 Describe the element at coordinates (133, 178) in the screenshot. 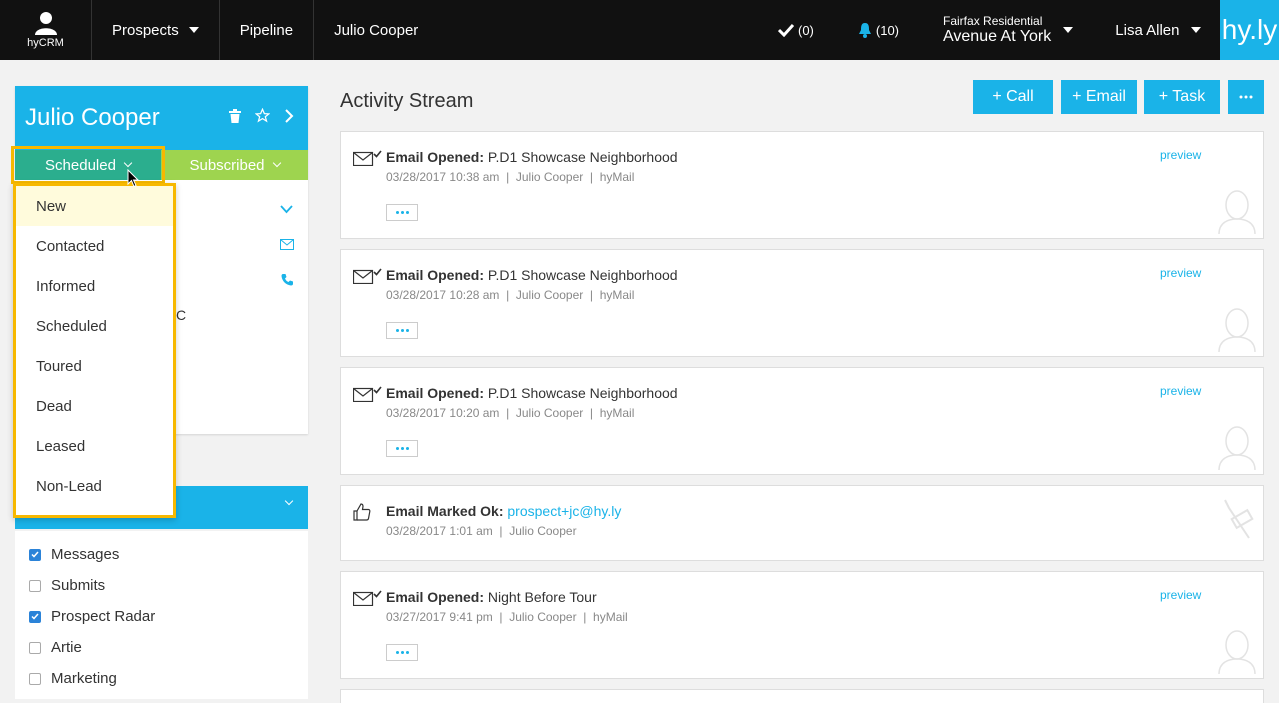

I see `mouse-cursor-icon` at that location.